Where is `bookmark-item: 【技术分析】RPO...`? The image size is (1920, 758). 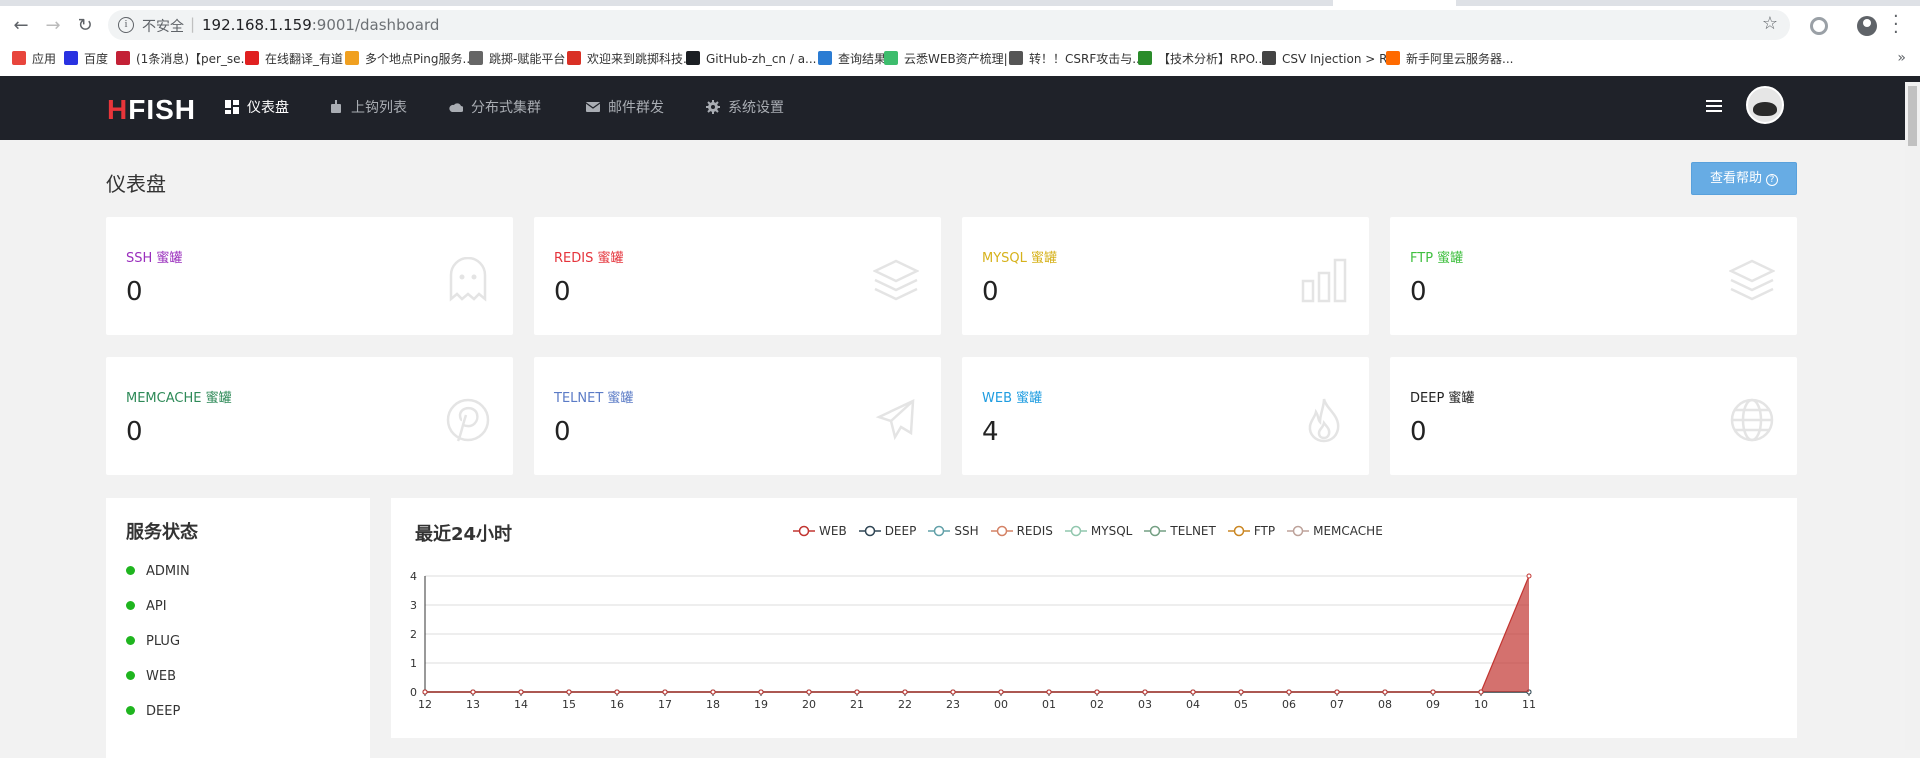 bookmark-item: 【技术分析】RPO... is located at coordinates (1202, 59).